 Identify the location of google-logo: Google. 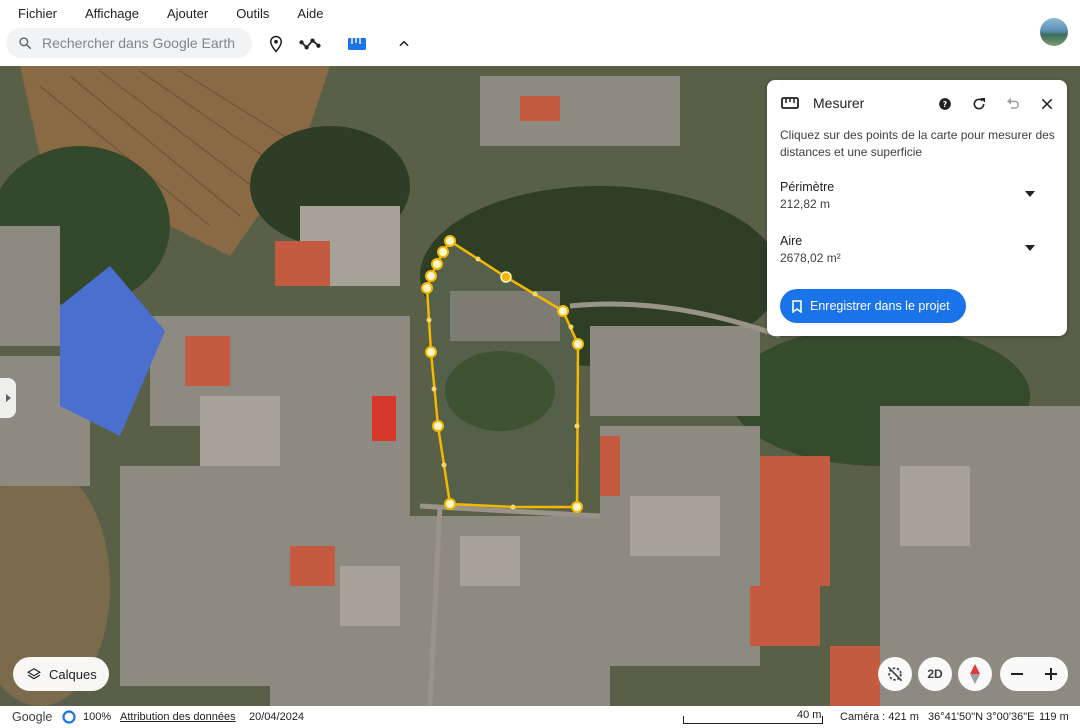
(32, 717).